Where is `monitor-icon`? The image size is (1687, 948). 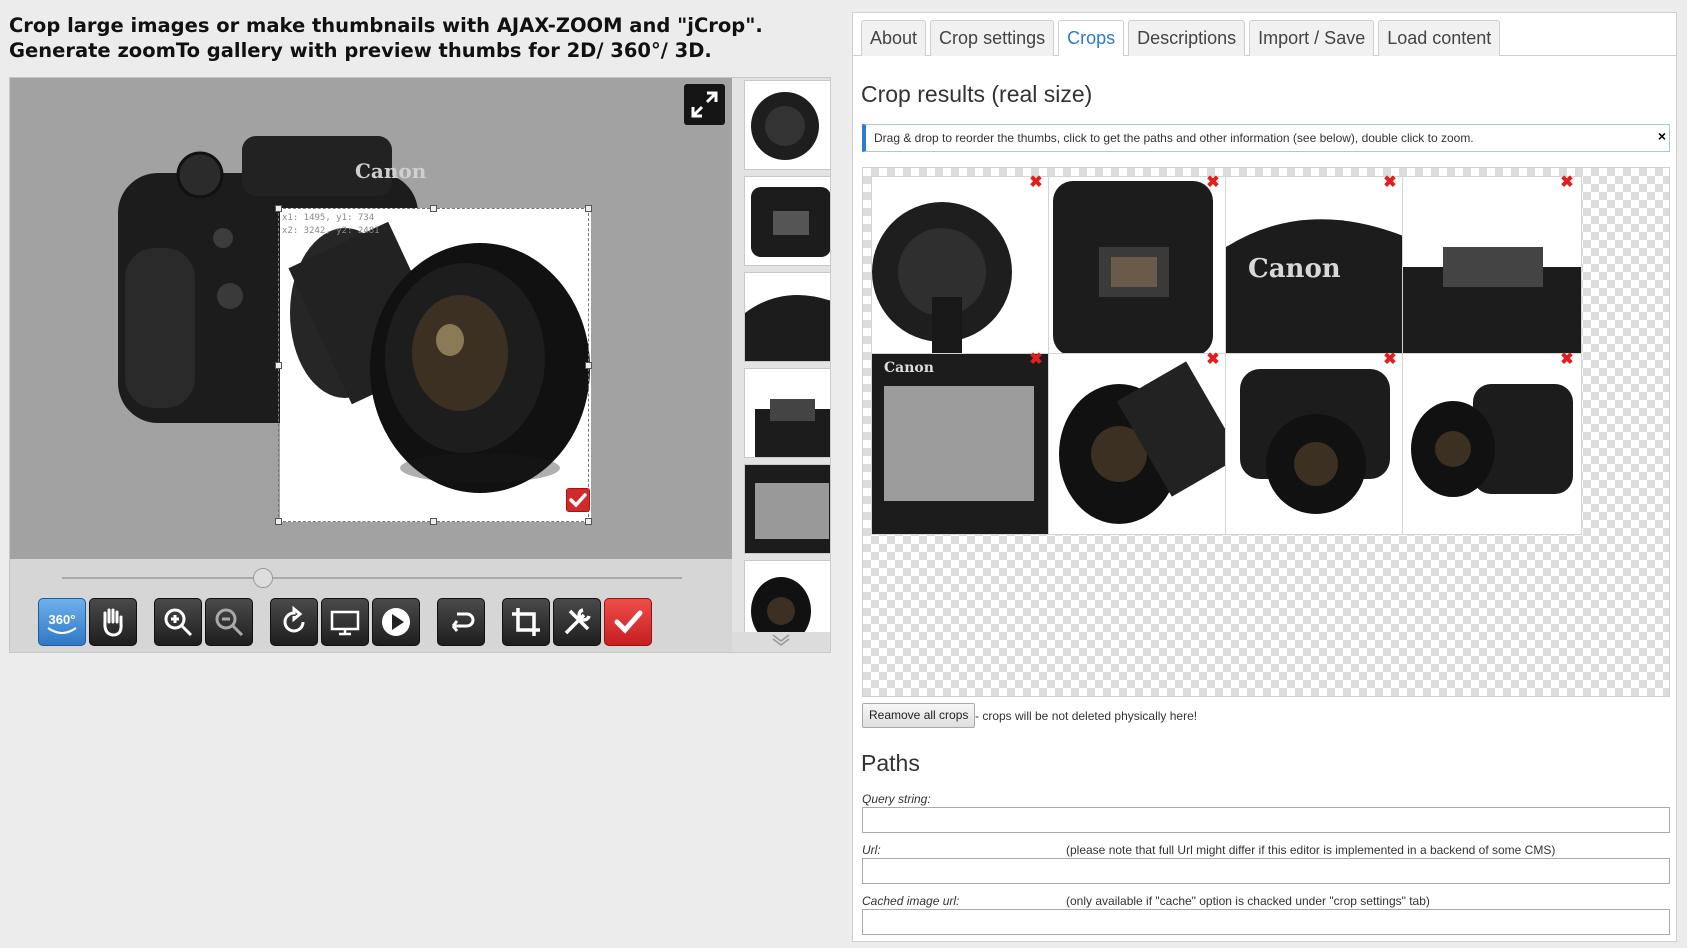
monitor-icon is located at coordinates (345, 623).